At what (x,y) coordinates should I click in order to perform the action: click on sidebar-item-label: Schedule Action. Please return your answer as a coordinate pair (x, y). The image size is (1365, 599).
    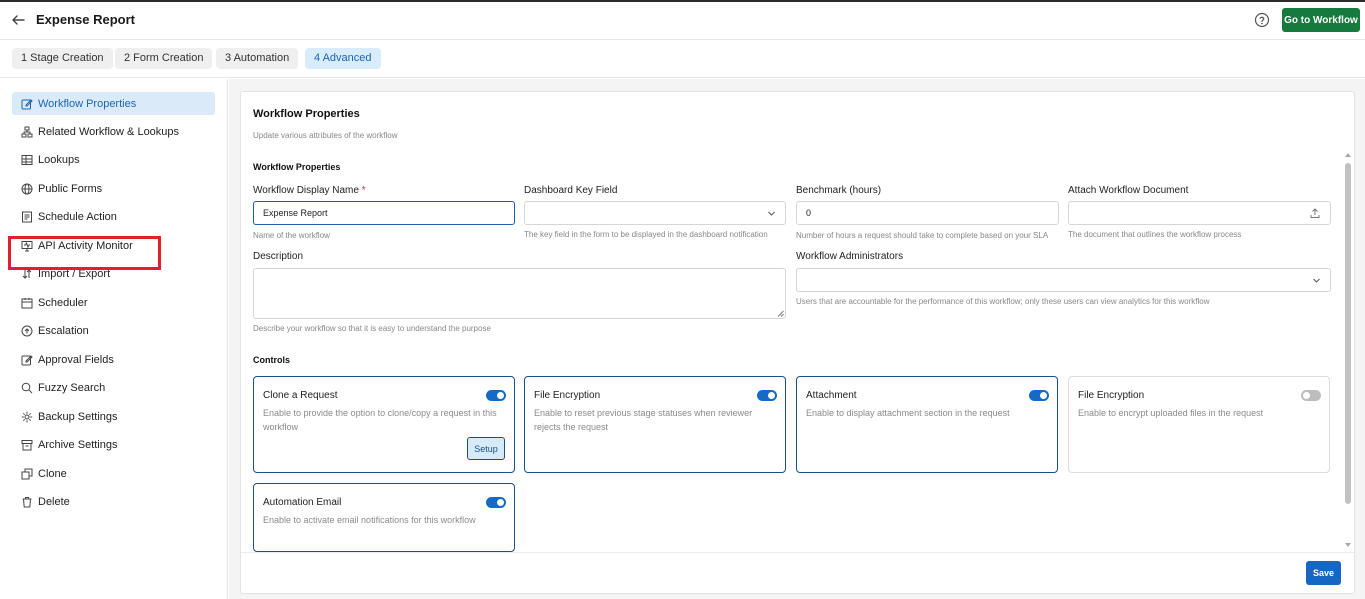
    Looking at the image, I should click on (77, 216).